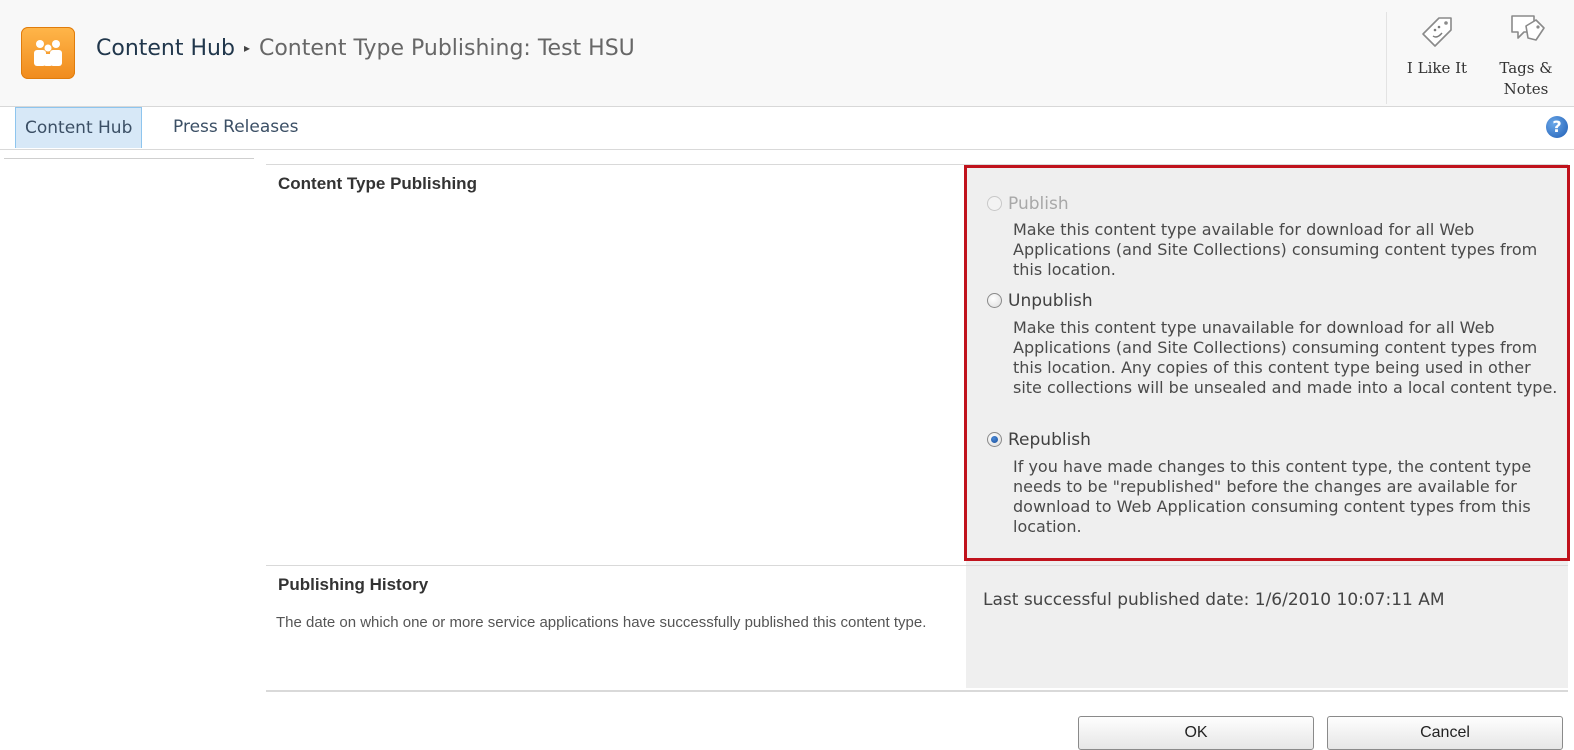  Describe the element at coordinates (787, 128) in the screenshot. I see `top-nav: Content Hub Press Releases` at that location.